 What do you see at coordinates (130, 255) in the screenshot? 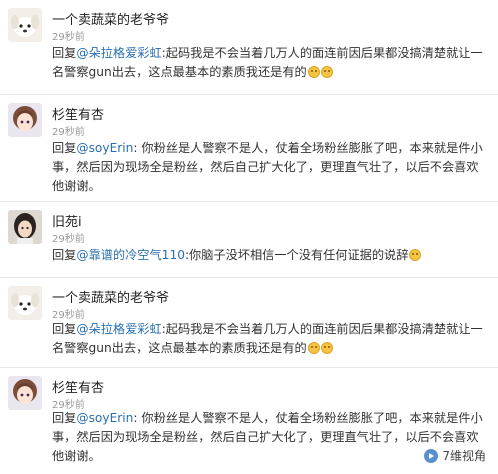
I see `mention-link: @靠谱的冷空气110` at bounding box center [130, 255].